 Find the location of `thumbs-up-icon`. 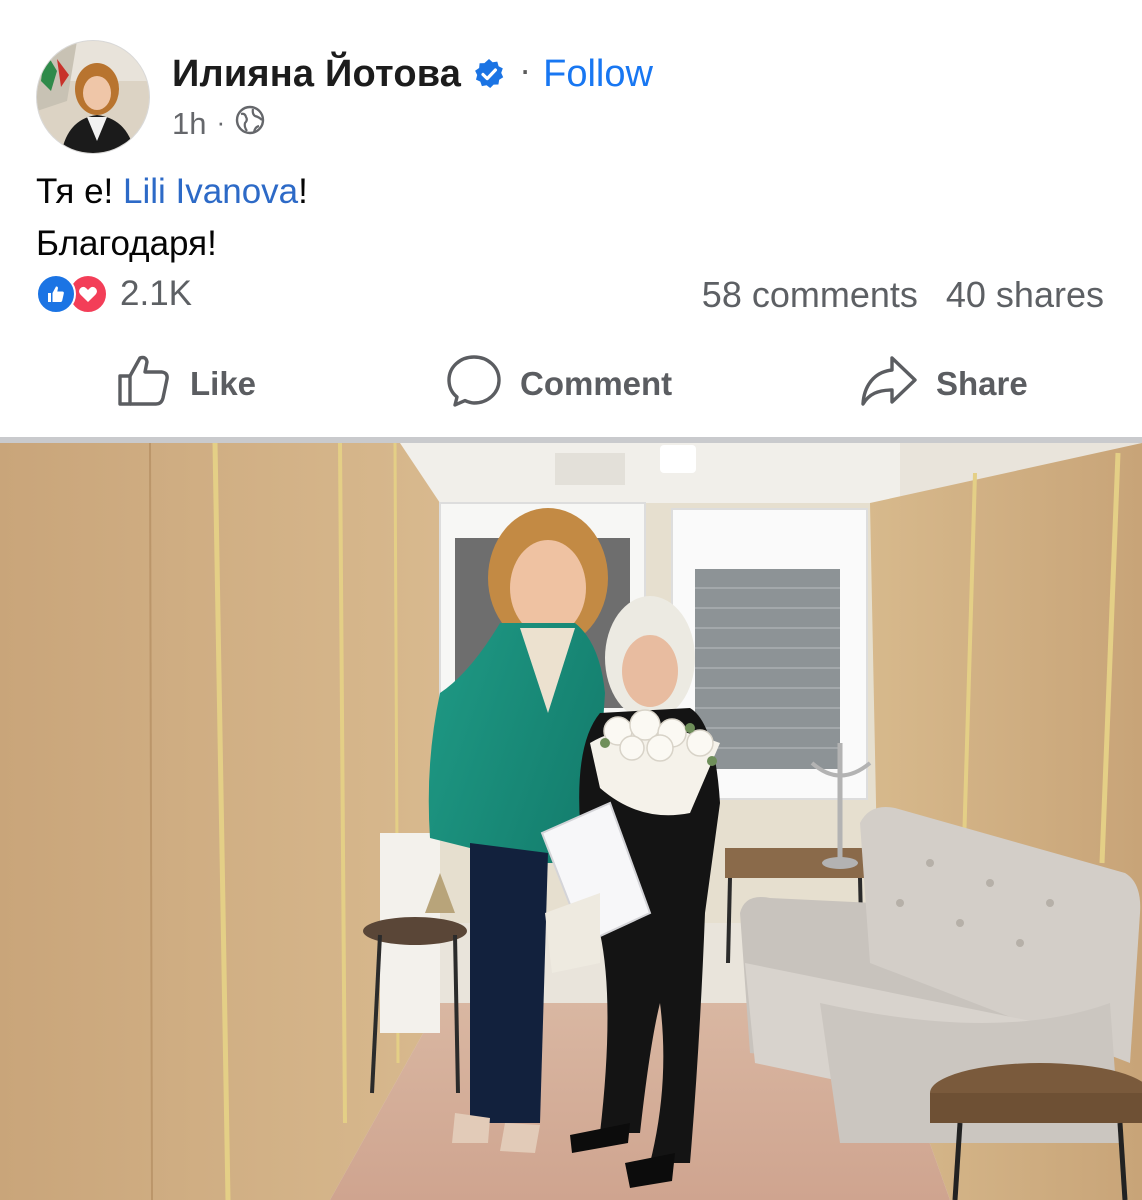

thumbs-up-icon is located at coordinates (153, 384).